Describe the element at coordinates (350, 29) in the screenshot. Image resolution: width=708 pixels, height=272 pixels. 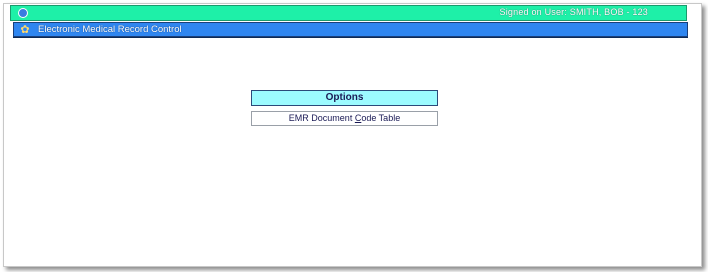
I see `title-bar: ✿ Electronic Medical Record Control` at that location.